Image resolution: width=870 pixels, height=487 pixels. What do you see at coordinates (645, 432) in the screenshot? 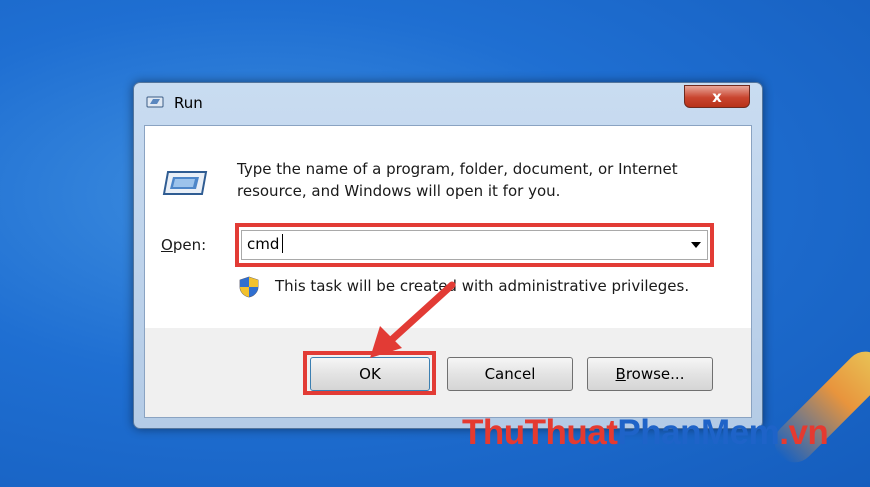
I see `watermark-logo: ThuThuatPhanMem.vn` at bounding box center [645, 432].